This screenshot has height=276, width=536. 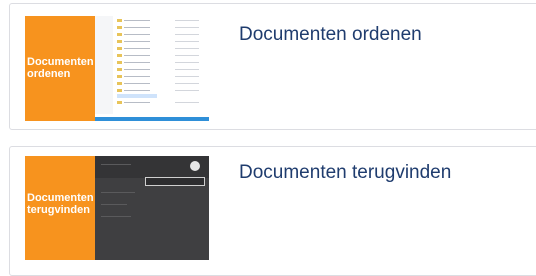 What do you see at coordinates (152, 119) in the screenshot?
I see `explorer-bottom-bar` at bounding box center [152, 119].